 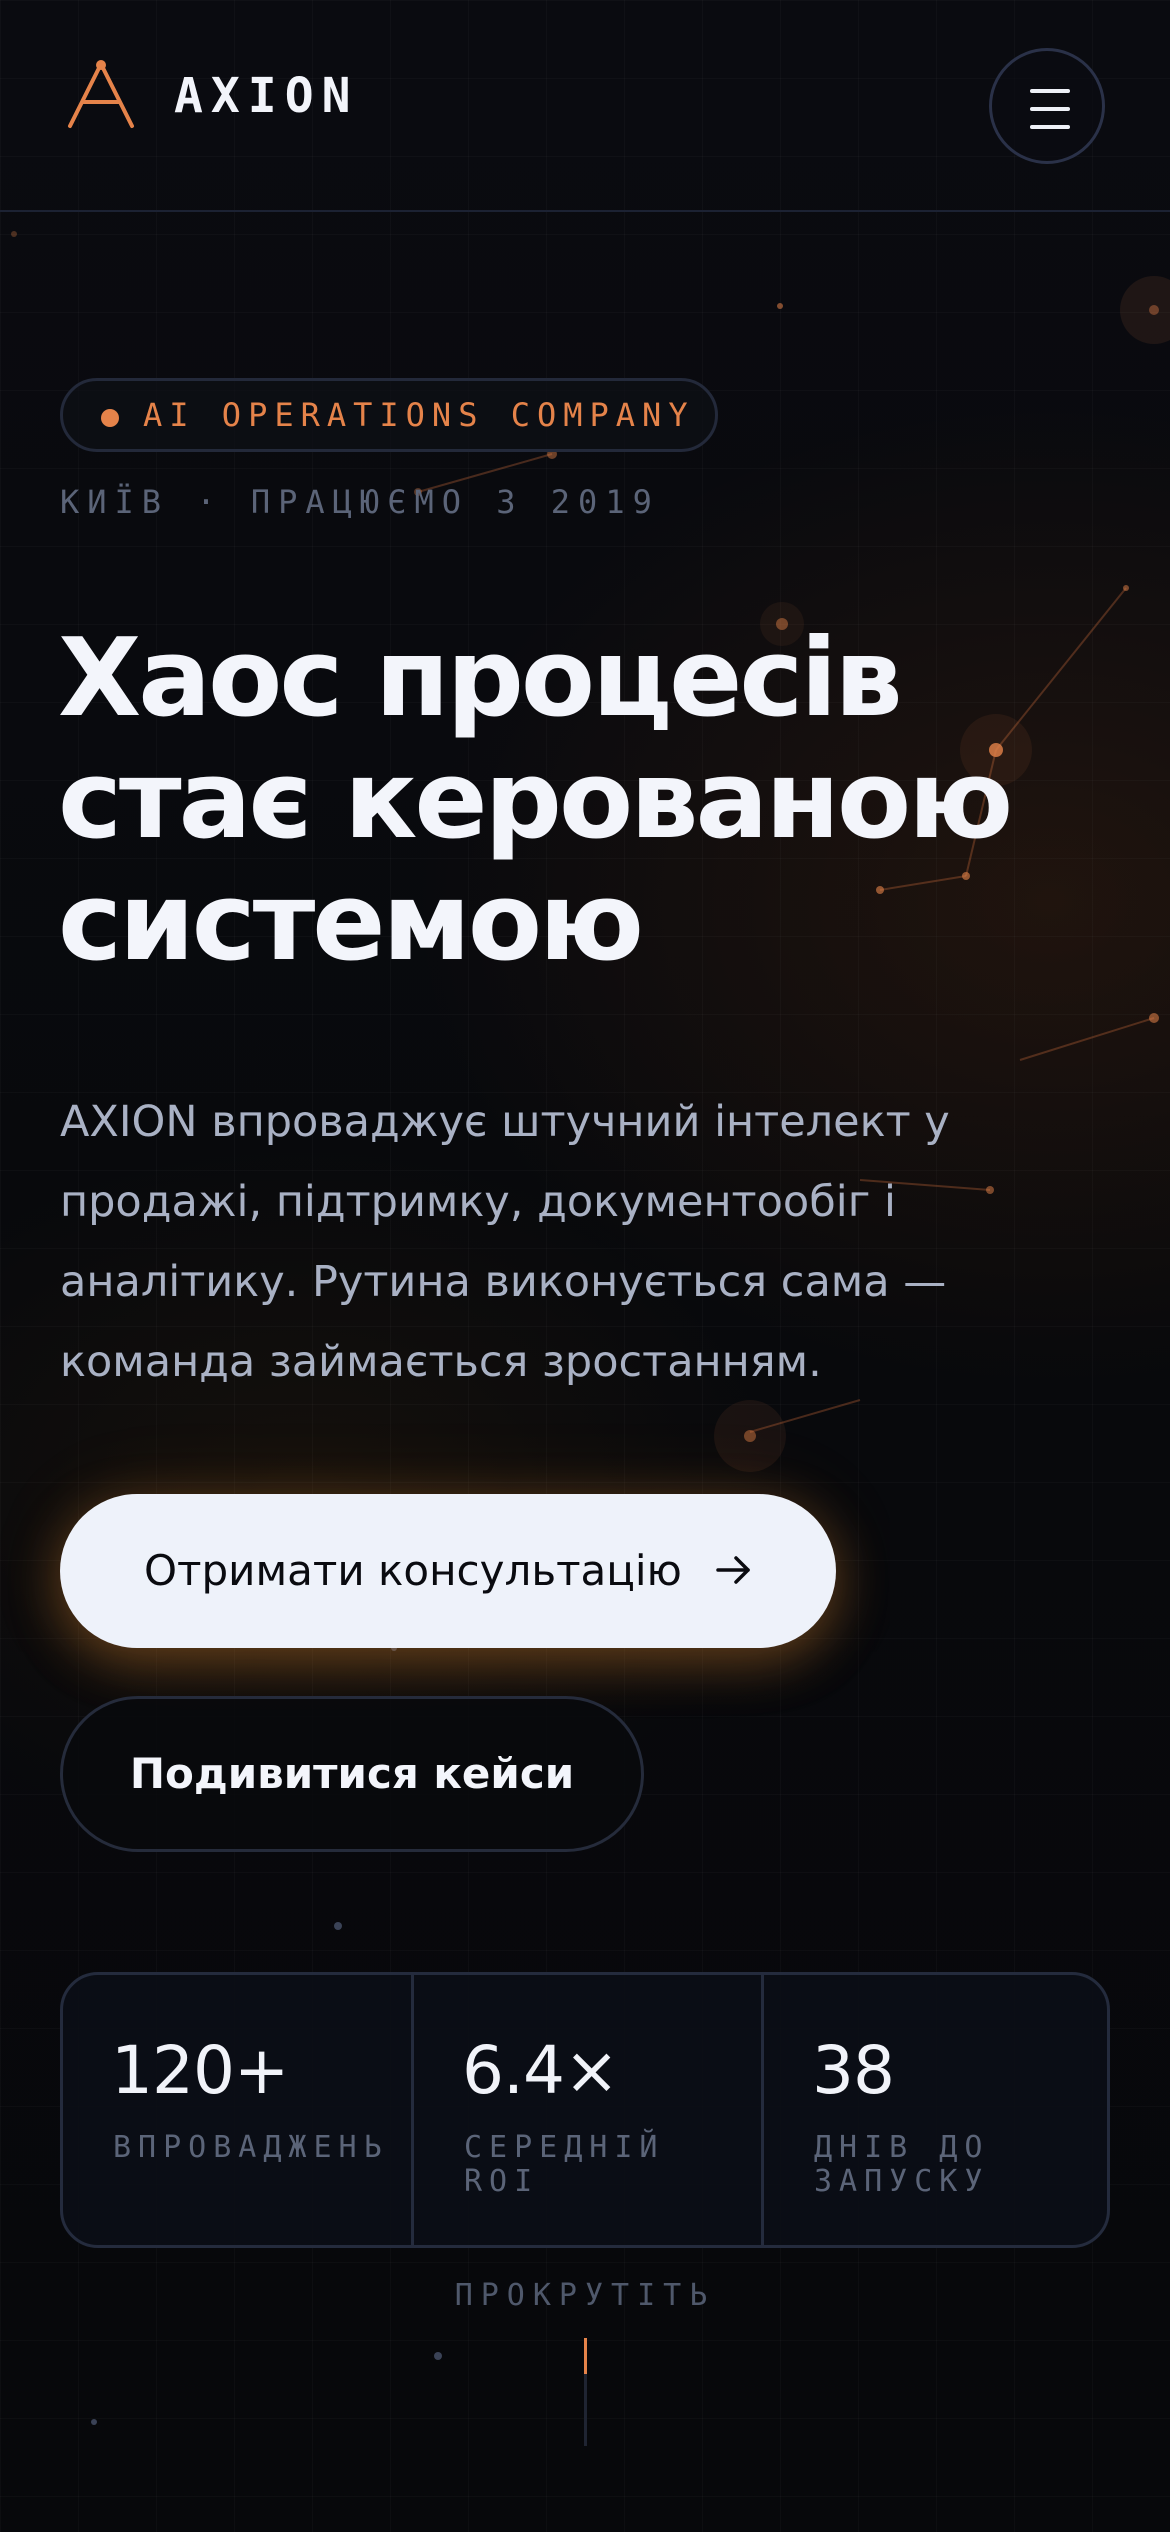 I want to click on brand-name: AXION, so click(x=266, y=96).